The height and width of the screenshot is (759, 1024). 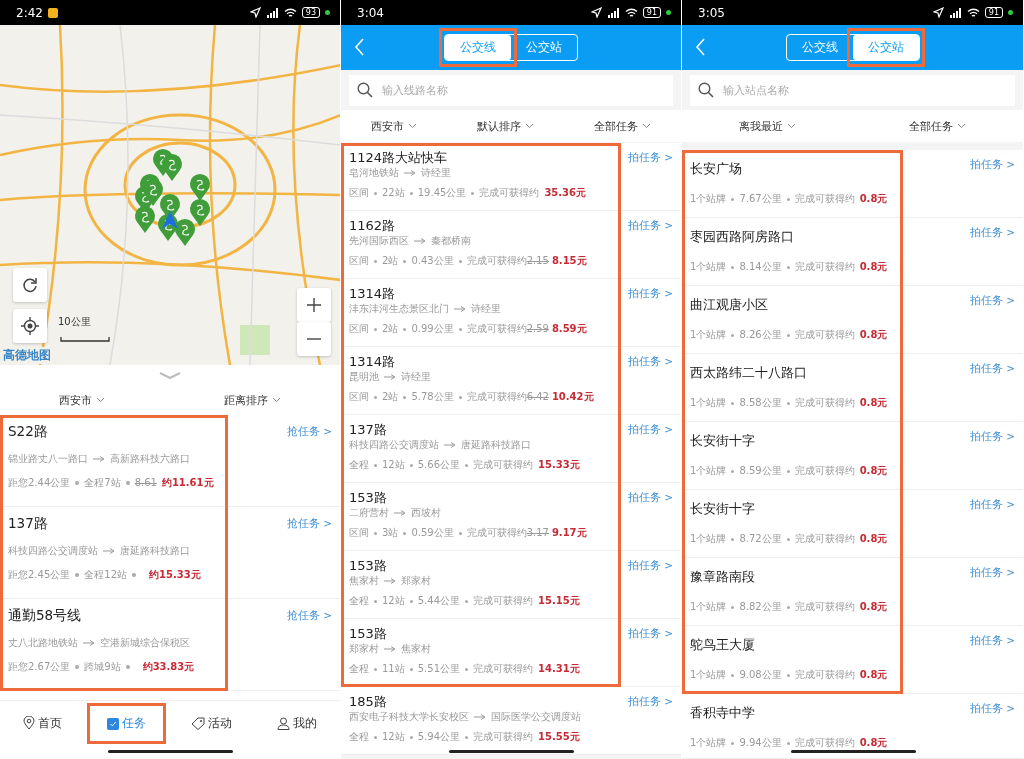 What do you see at coordinates (873, 199) in the screenshot?
I see `reward-price: 0.8元` at bounding box center [873, 199].